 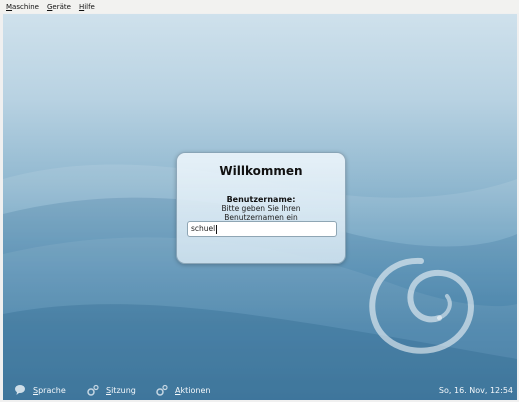 What do you see at coordinates (25, 6) in the screenshot?
I see `menu-maschine-label: aschine` at bounding box center [25, 6].